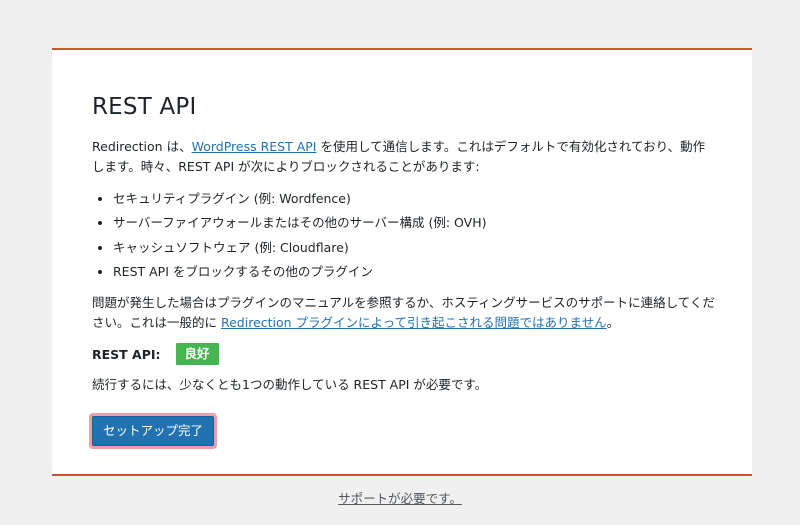  Describe the element at coordinates (414, 322) in the screenshot. I see `not-caused-by-redirection-link: Redirection プラグインによって引き起こされる問題ではありません` at that location.